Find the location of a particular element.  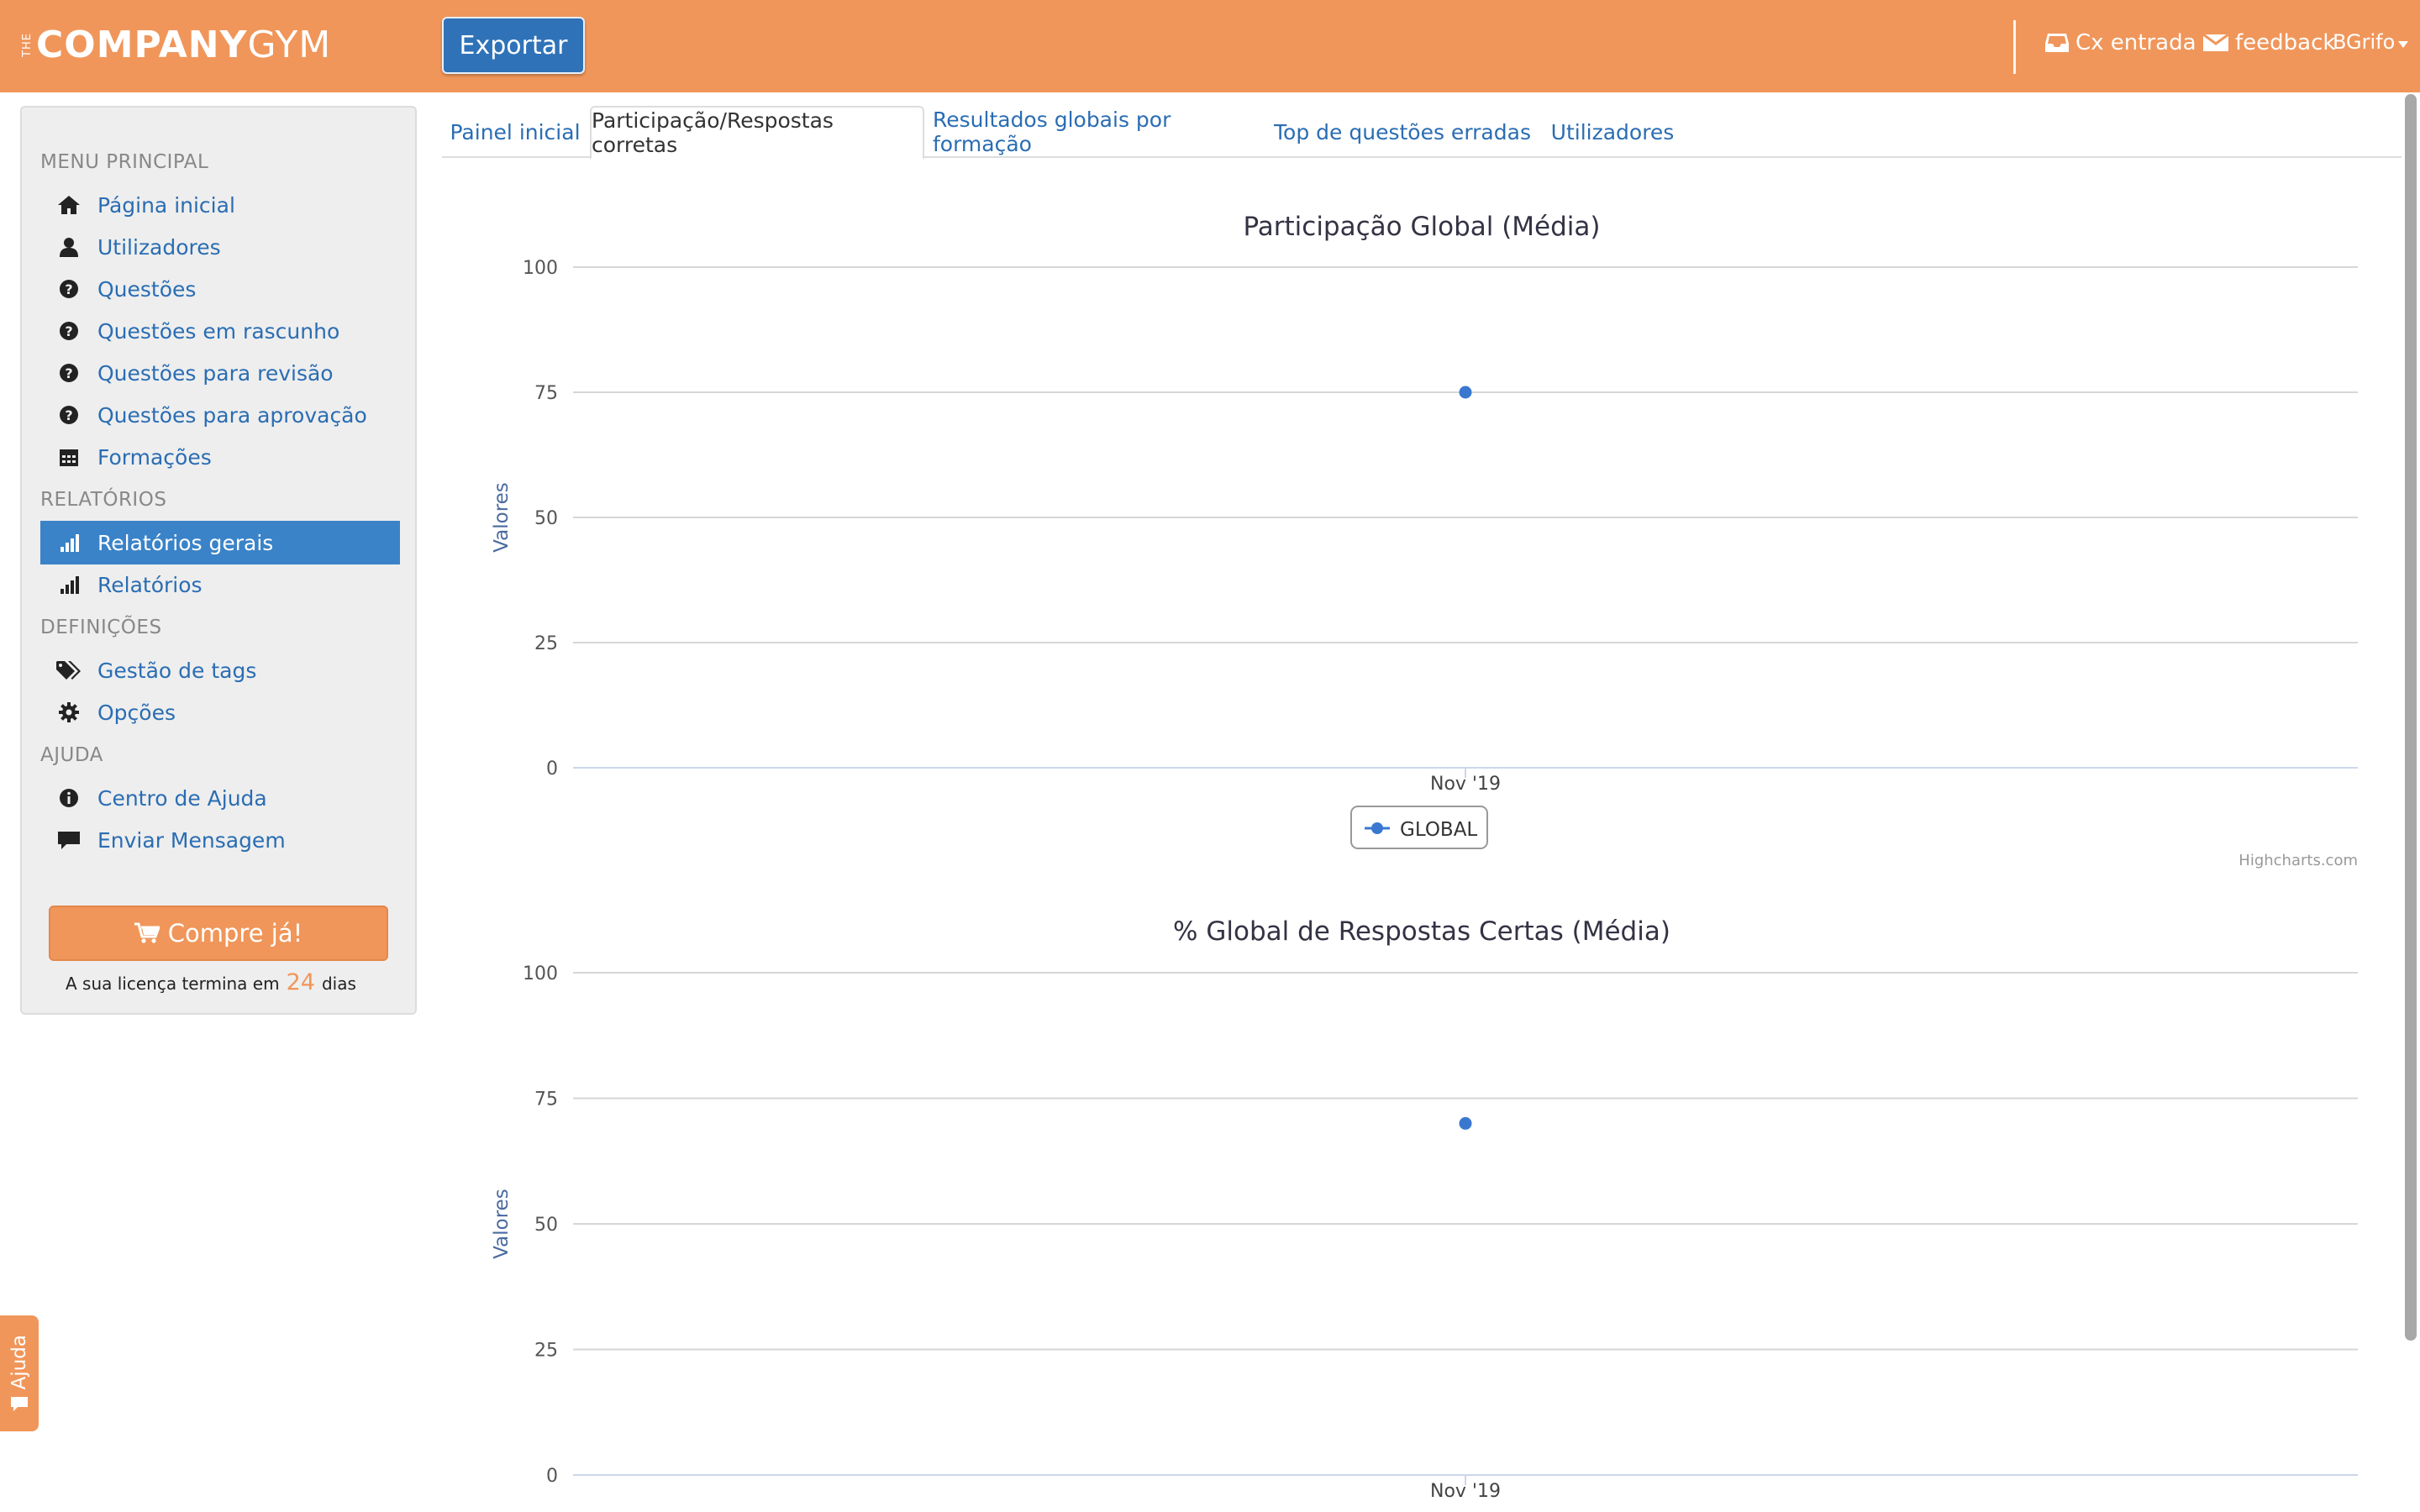

legend-marker is located at coordinates (1377, 828).